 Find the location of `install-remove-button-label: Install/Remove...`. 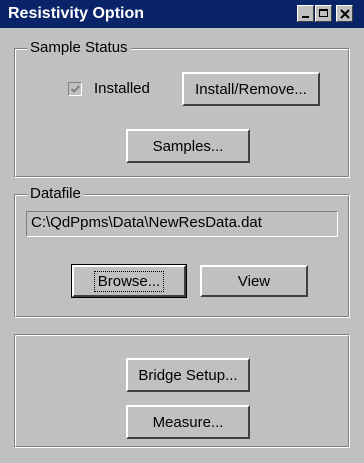

install-remove-button-label: Install/Remove... is located at coordinates (251, 89).